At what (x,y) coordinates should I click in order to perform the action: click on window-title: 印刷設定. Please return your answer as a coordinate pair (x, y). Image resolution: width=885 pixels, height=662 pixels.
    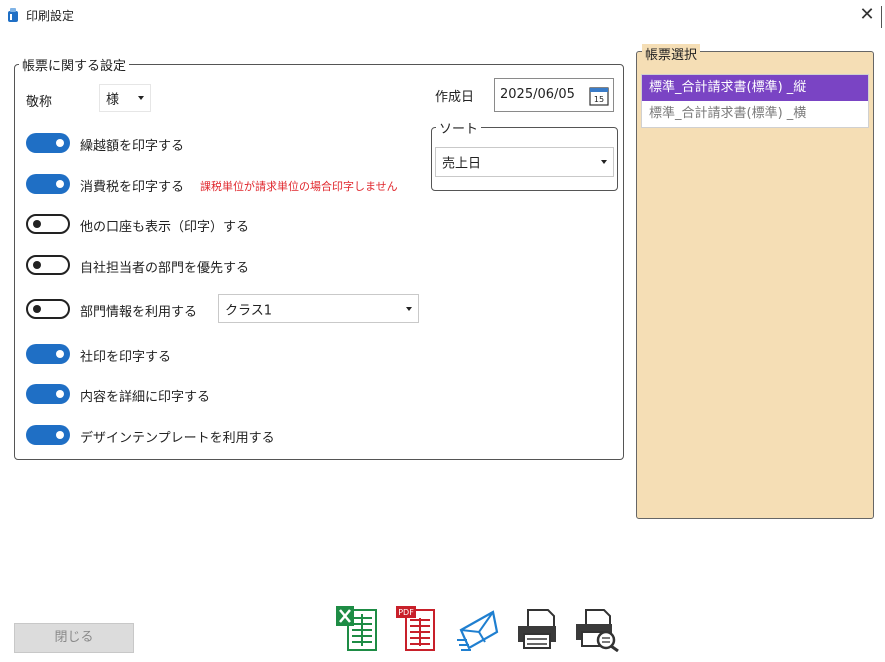
    Looking at the image, I should click on (50, 16).